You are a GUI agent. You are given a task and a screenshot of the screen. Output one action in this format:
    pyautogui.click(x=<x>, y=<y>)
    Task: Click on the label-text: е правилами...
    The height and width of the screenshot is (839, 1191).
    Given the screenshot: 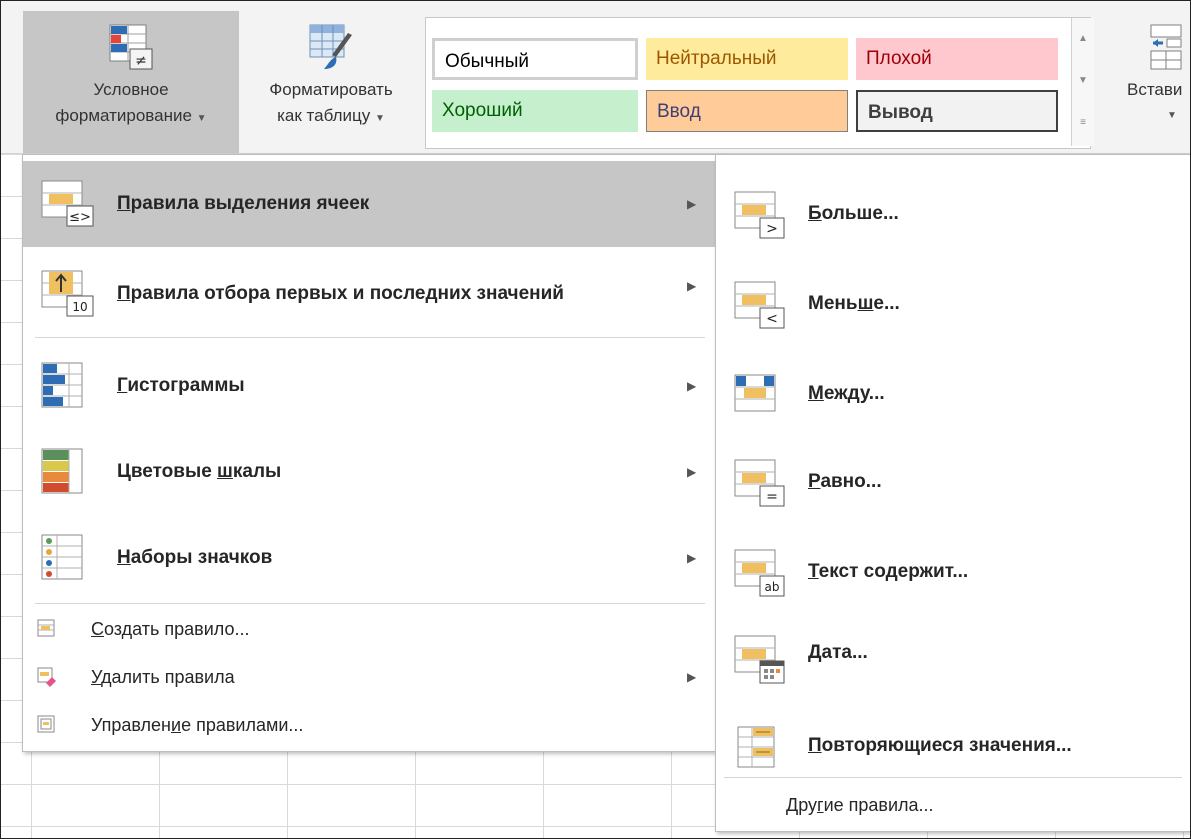 What is the action you would take?
    pyautogui.click(x=242, y=725)
    